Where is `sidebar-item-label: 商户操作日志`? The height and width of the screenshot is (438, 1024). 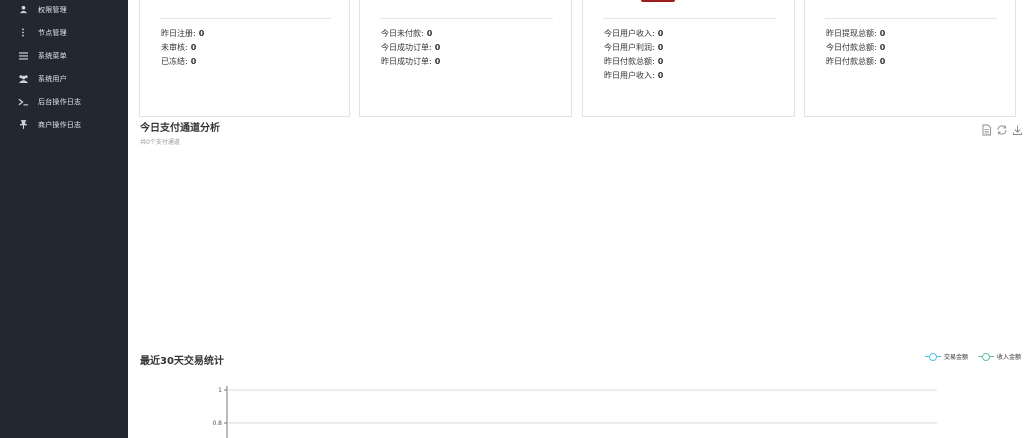 sidebar-item-label: 商户操作日志 is located at coordinates (60, 124).